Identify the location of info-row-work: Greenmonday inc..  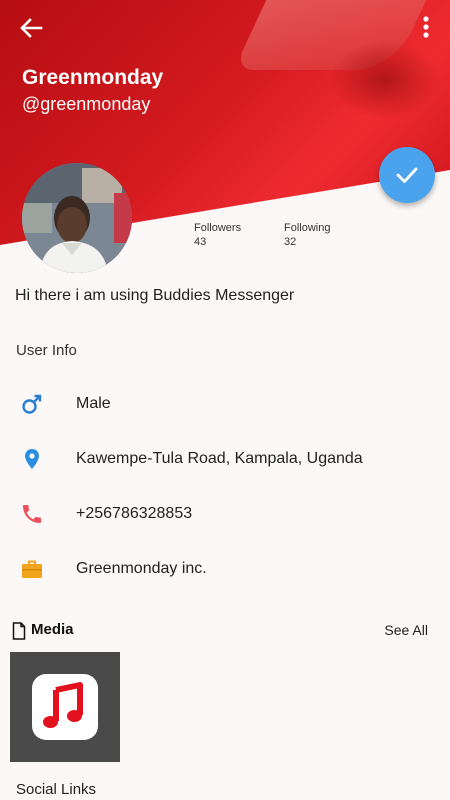
(225, 569).